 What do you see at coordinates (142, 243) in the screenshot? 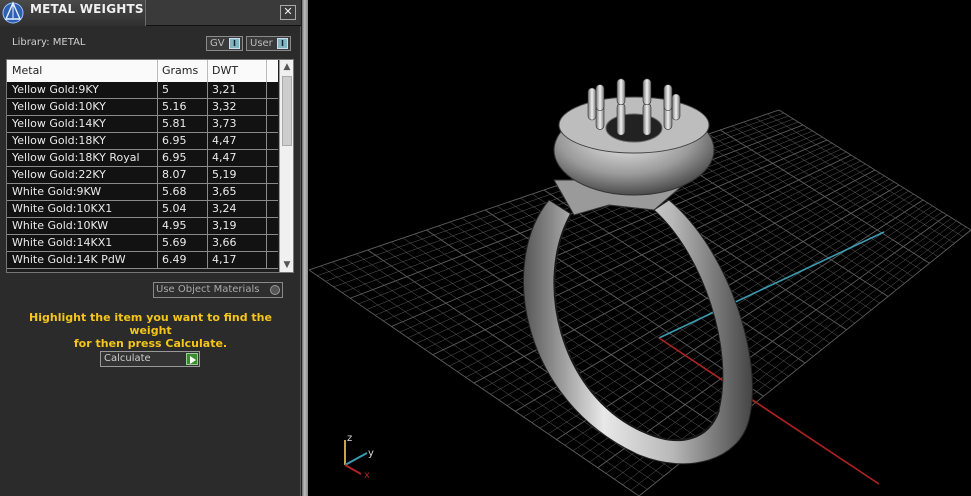
I see `table-row: White Gold:14KX1 5.69 3,66` at bounding box center [142, 243].